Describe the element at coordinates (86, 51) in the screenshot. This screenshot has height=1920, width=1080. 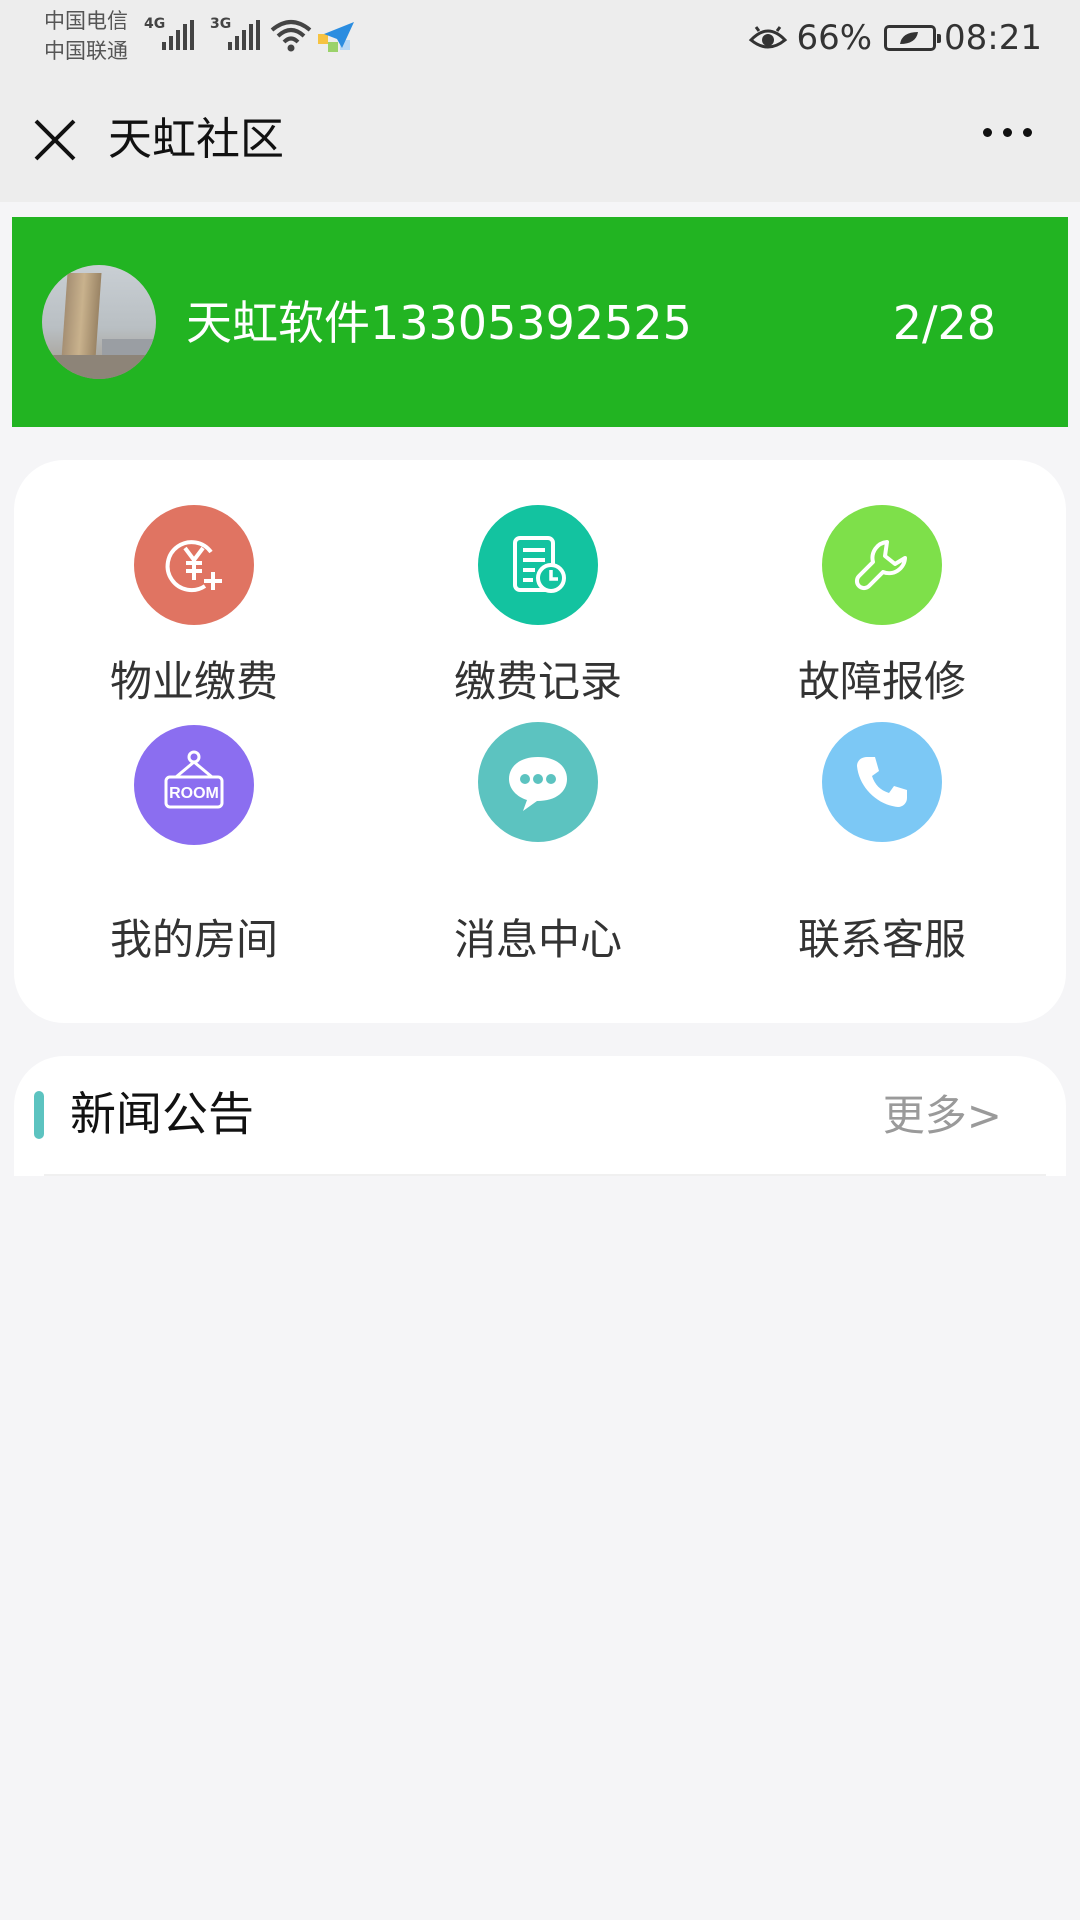
I see `carrier-2: 中国联通` at that location.